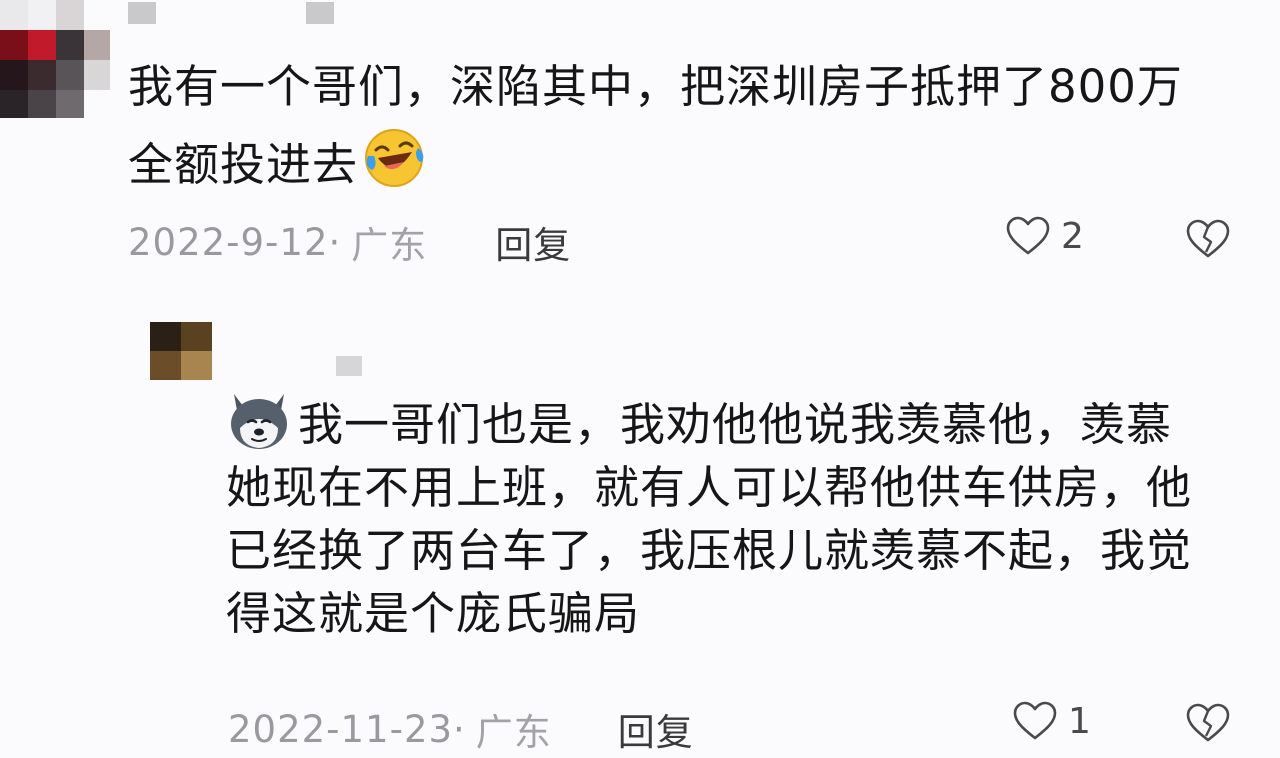 The height and width of the screenshot is (758, 1280). Describe the element at coordinates (394, 158) in the screenshot. I see `laughing-crying-emoji-icon` at that location.